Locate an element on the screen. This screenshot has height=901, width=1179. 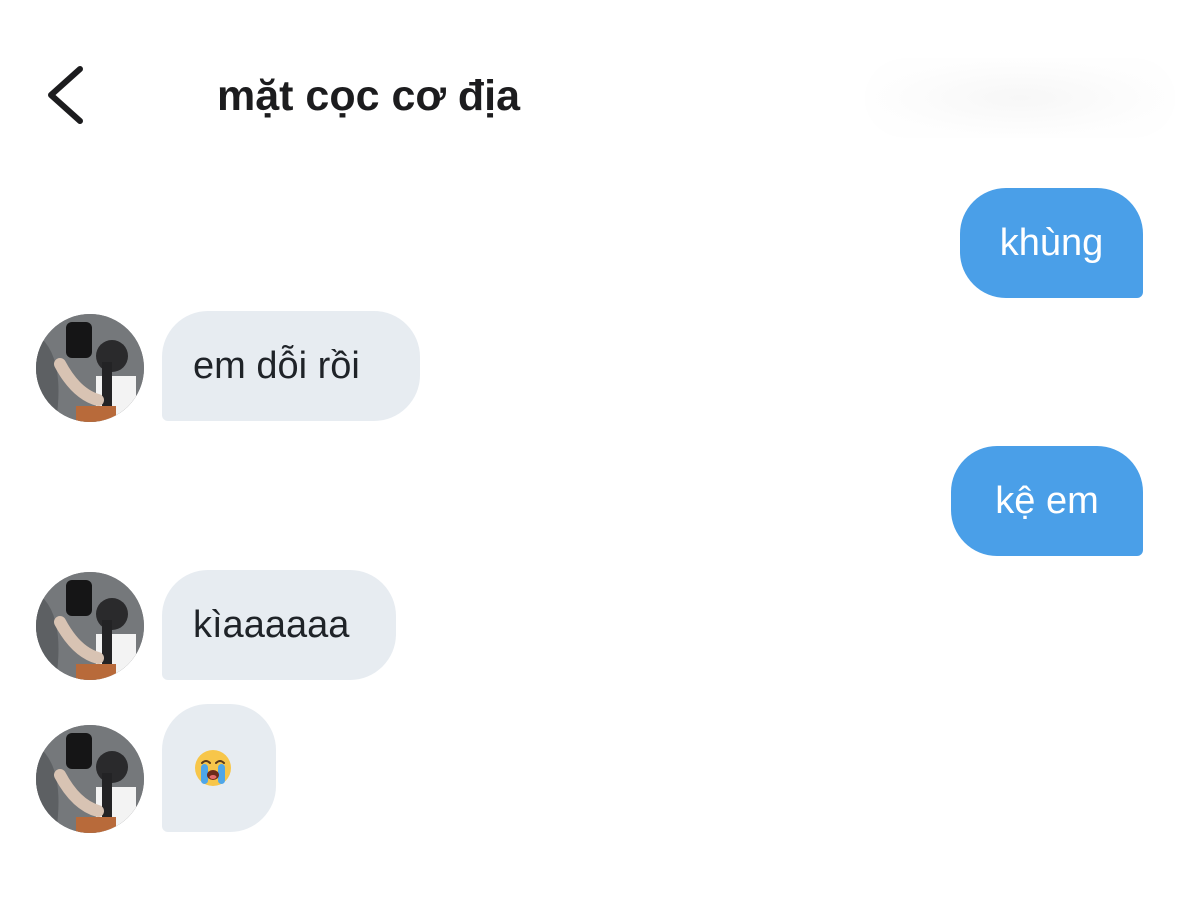
message-bubble-incoming: em dỗi rồi is located at coordinates (291, 366).